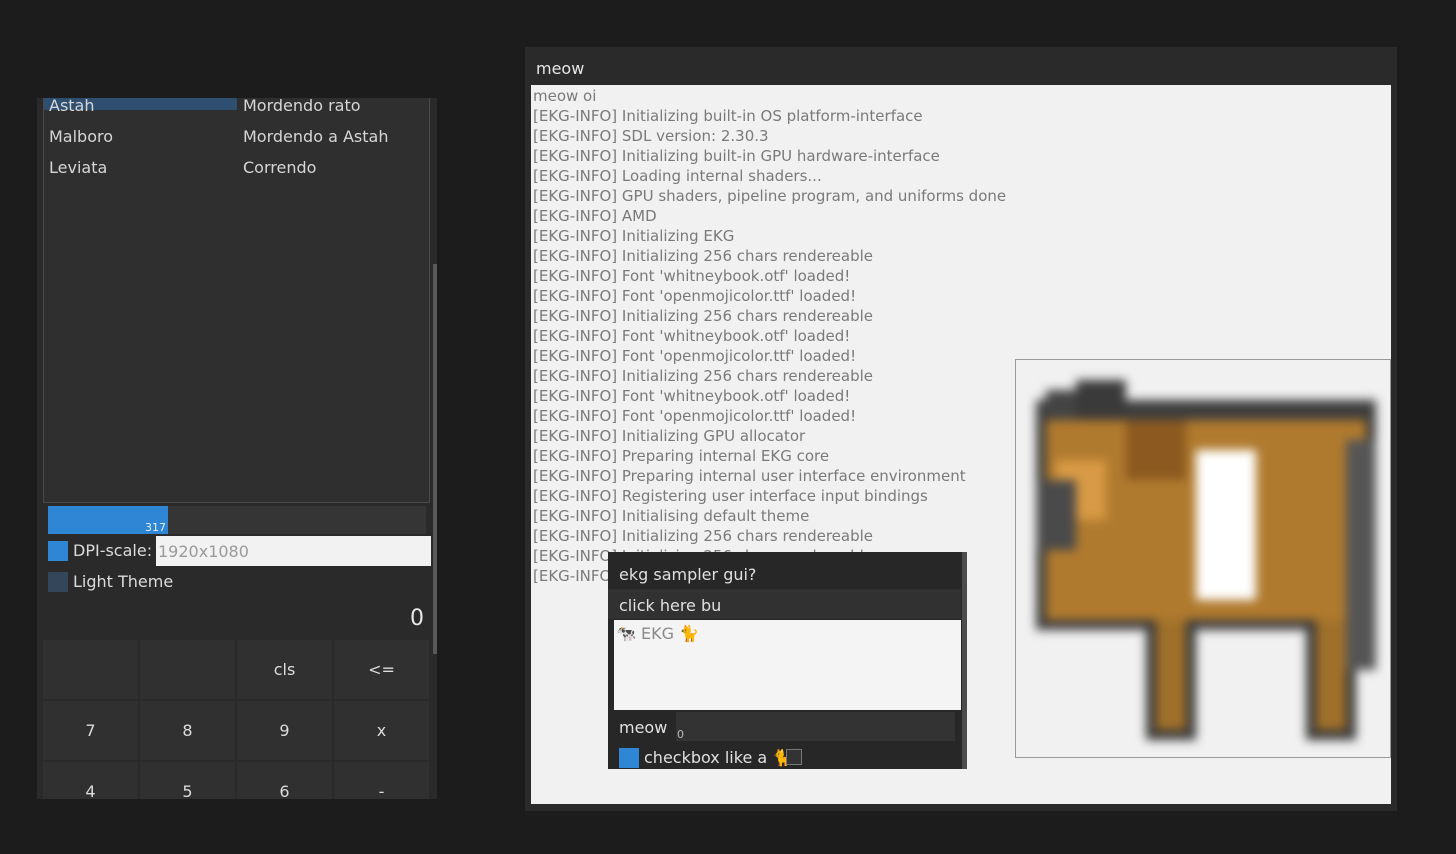 Image resolution: width=1456 pixels, height=854 pixels. I want to click on table-cell-name: Astah, so click(72, 106).